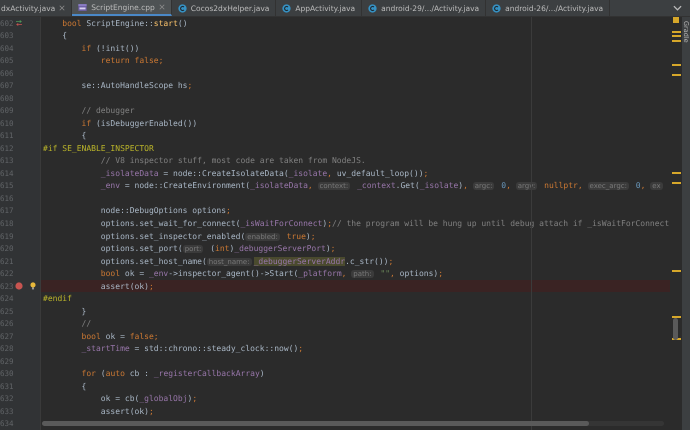 This screenshot has width=690, height=430. I want to click on code-text: se::AutoHandleScope hs, so click(134, 85).